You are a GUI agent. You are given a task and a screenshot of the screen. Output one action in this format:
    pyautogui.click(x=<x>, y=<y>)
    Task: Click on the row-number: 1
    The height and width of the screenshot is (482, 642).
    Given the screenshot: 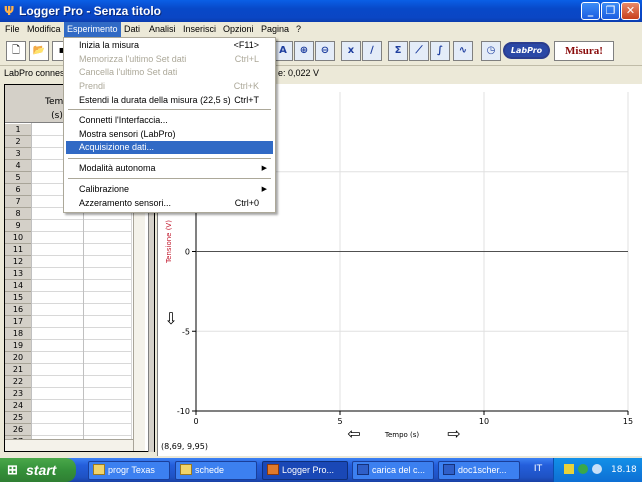 What is the action you would take?
    pyautogui.click(x=18, y=130)
    